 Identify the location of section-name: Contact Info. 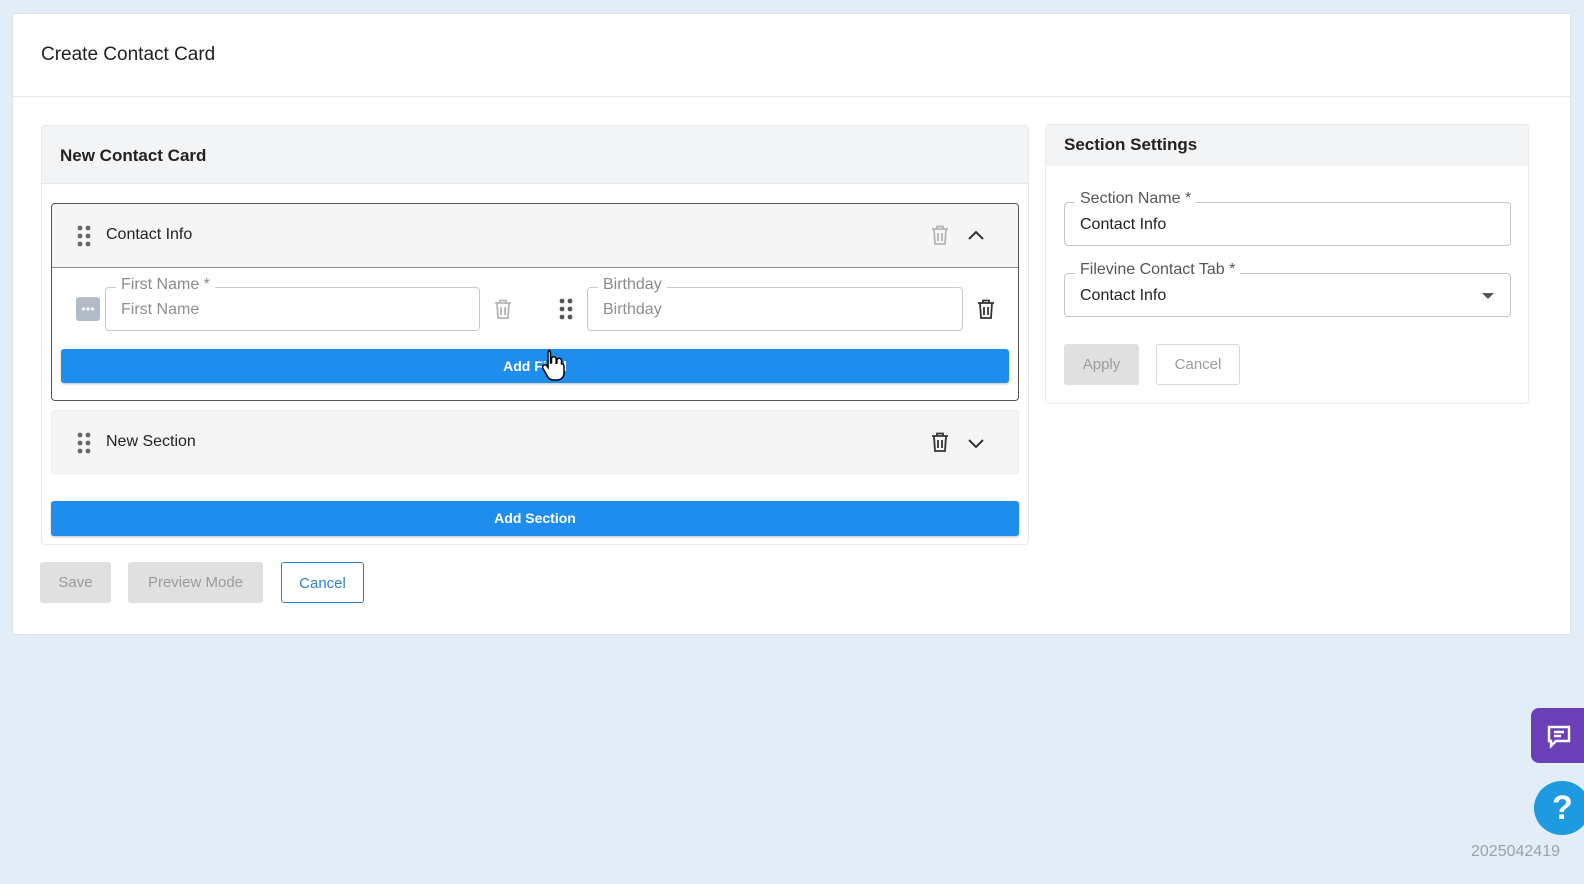
(149, 234).